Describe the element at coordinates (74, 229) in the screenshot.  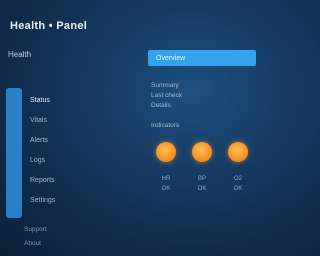
I see `footer-item-support: Support` at that location.